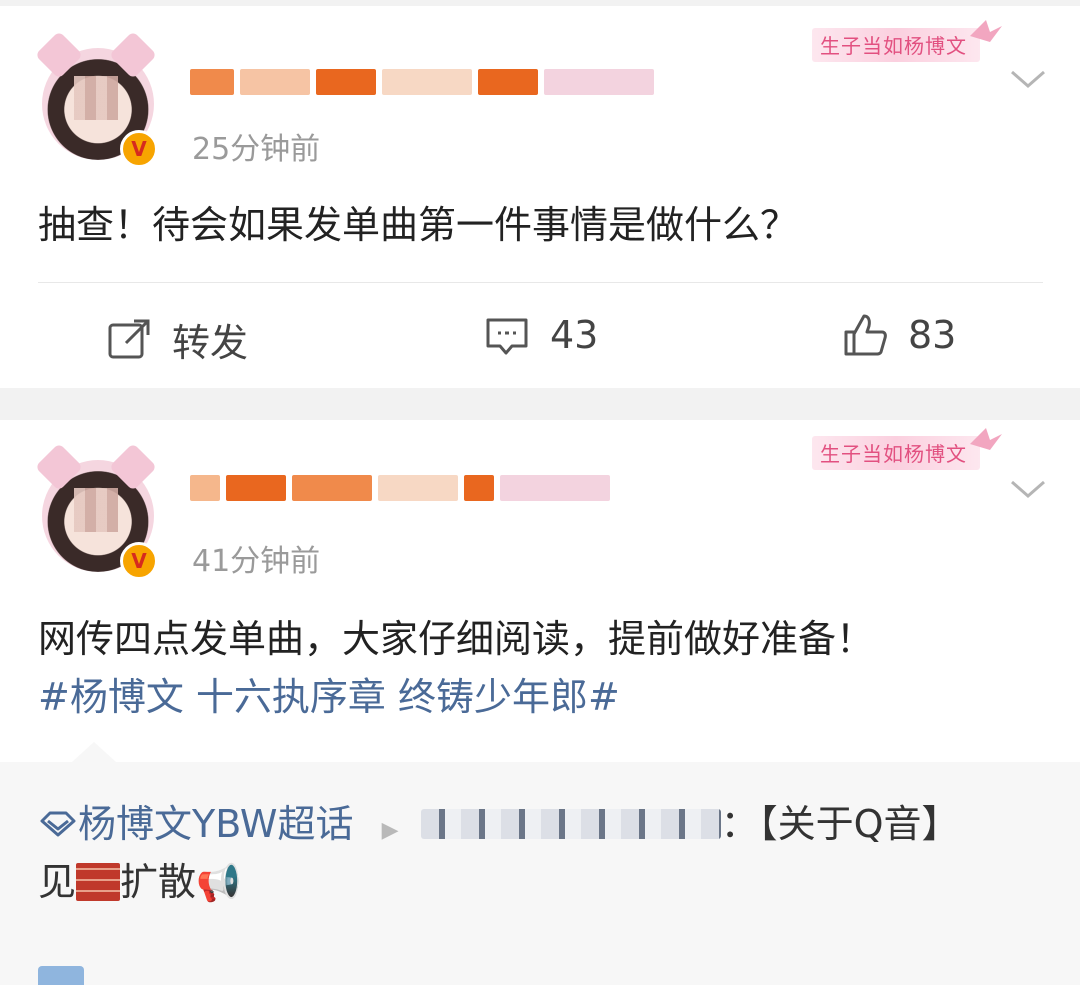 This screenshot has height=985, width=1080. What do you see at coordinates (456, 639) in the screenshot?
I see `post-content: 网传四点发单曲，大家仔细阅读，提前做好准备！` at bounding box center [456, 639].